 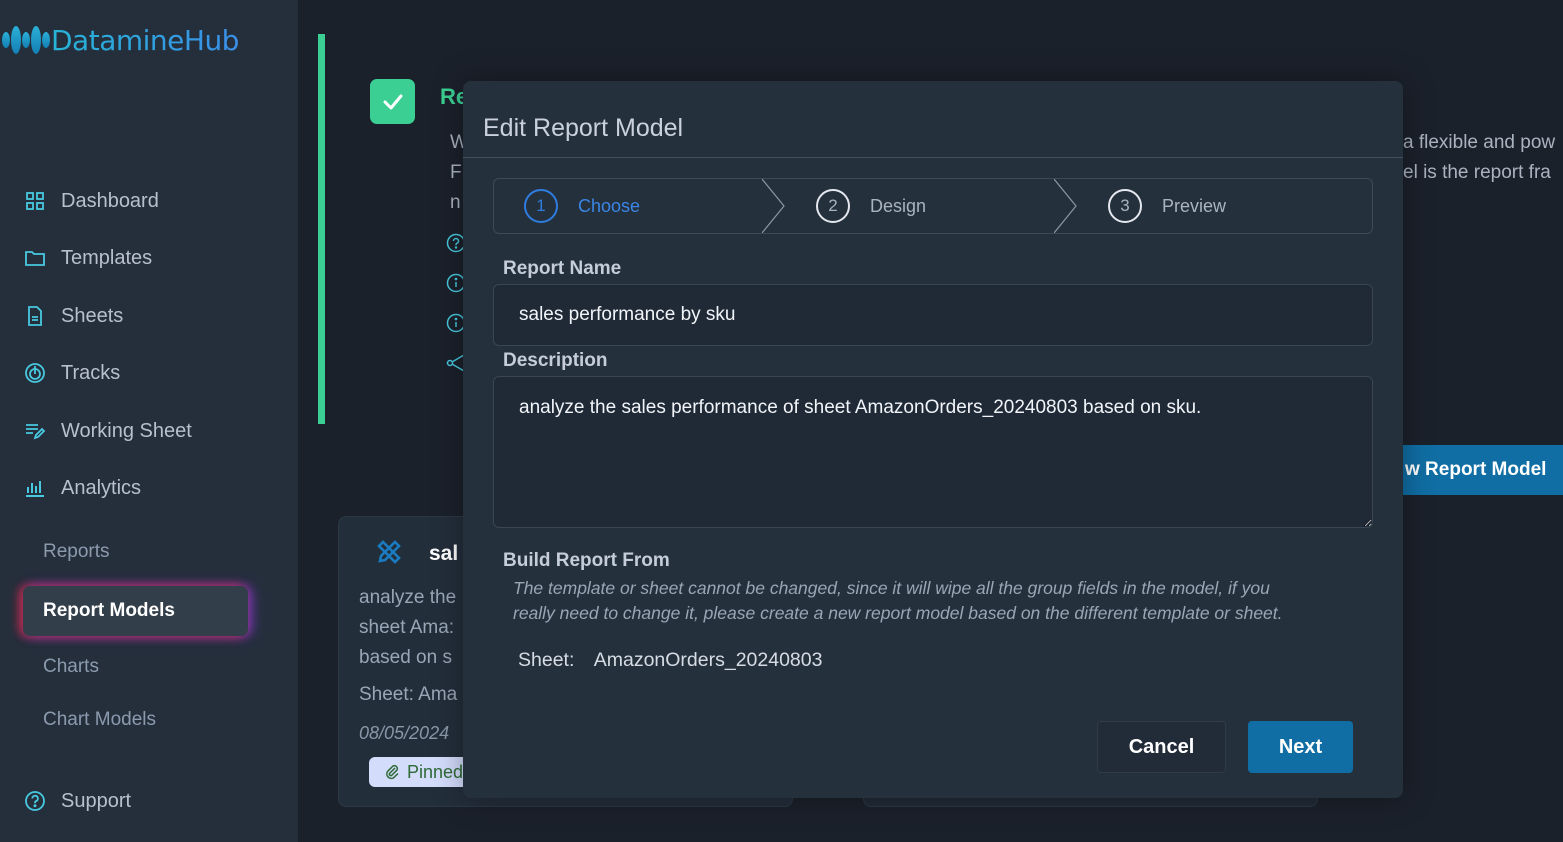 I want to click on step-design: 2 Design, so click(x=871, y=206).